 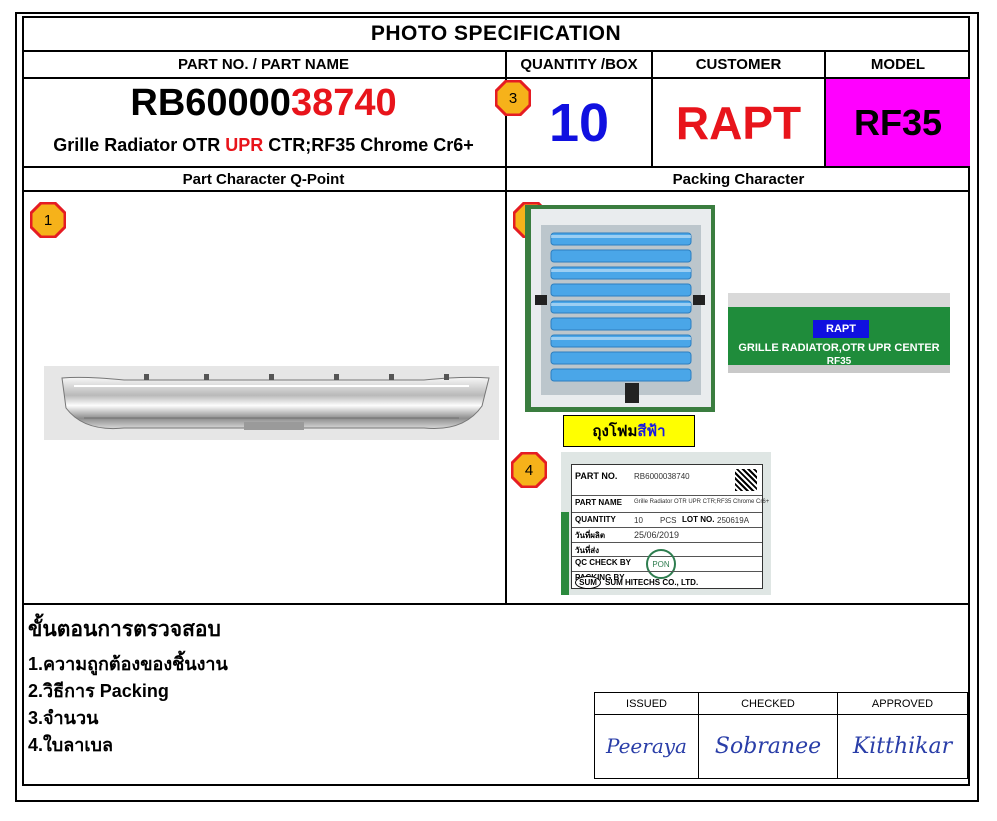 What do you see at coordinates (124, 629) in the screenshot?
I see `procedure-title: ขั้นตอนการตรวจสอบ` at bounding box center [124, 629].